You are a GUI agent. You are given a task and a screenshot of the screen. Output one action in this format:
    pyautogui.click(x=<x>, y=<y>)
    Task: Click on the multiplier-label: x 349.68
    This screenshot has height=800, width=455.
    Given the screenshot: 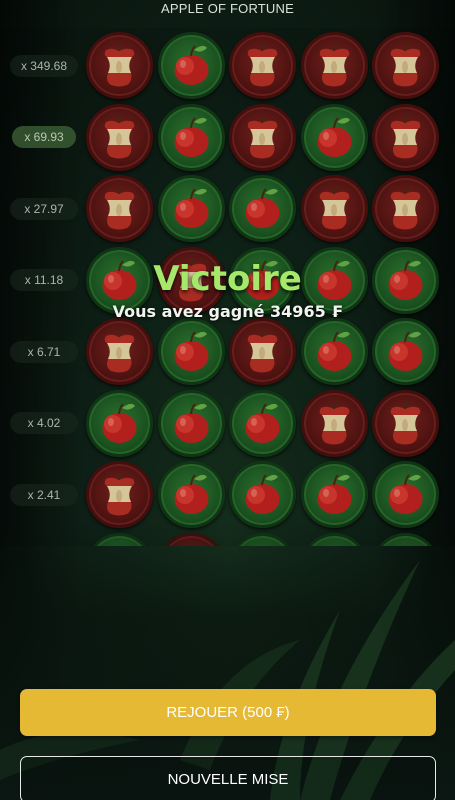 What is the action you would take?
    pyautogui.click(x=44, y=65)
    